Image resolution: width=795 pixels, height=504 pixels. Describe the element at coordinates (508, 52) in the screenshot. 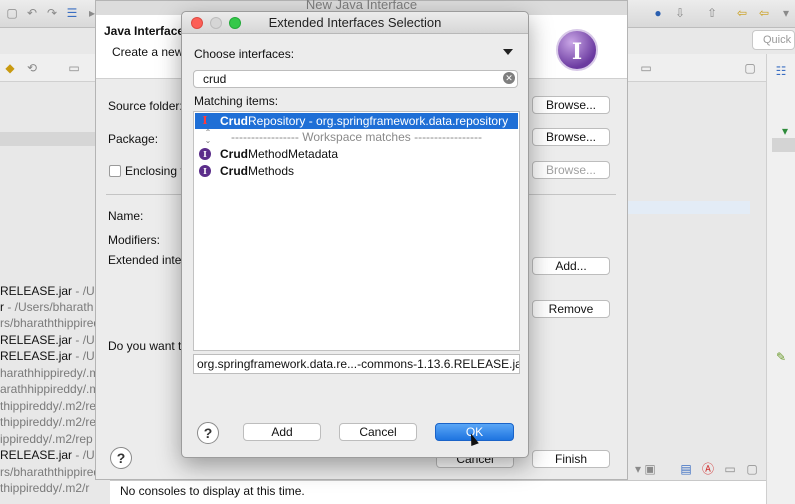

I see `view-menu-icon` at that location.